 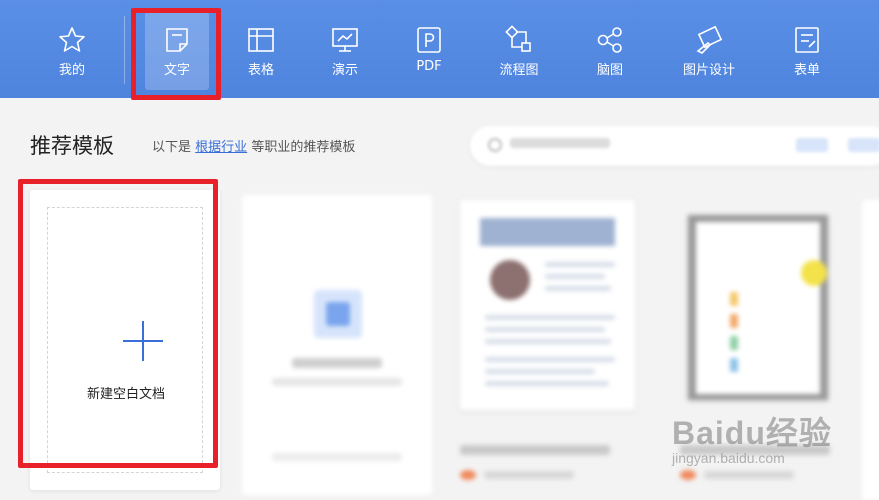 I want to click on photo-icon, so click(x=510, y=280).